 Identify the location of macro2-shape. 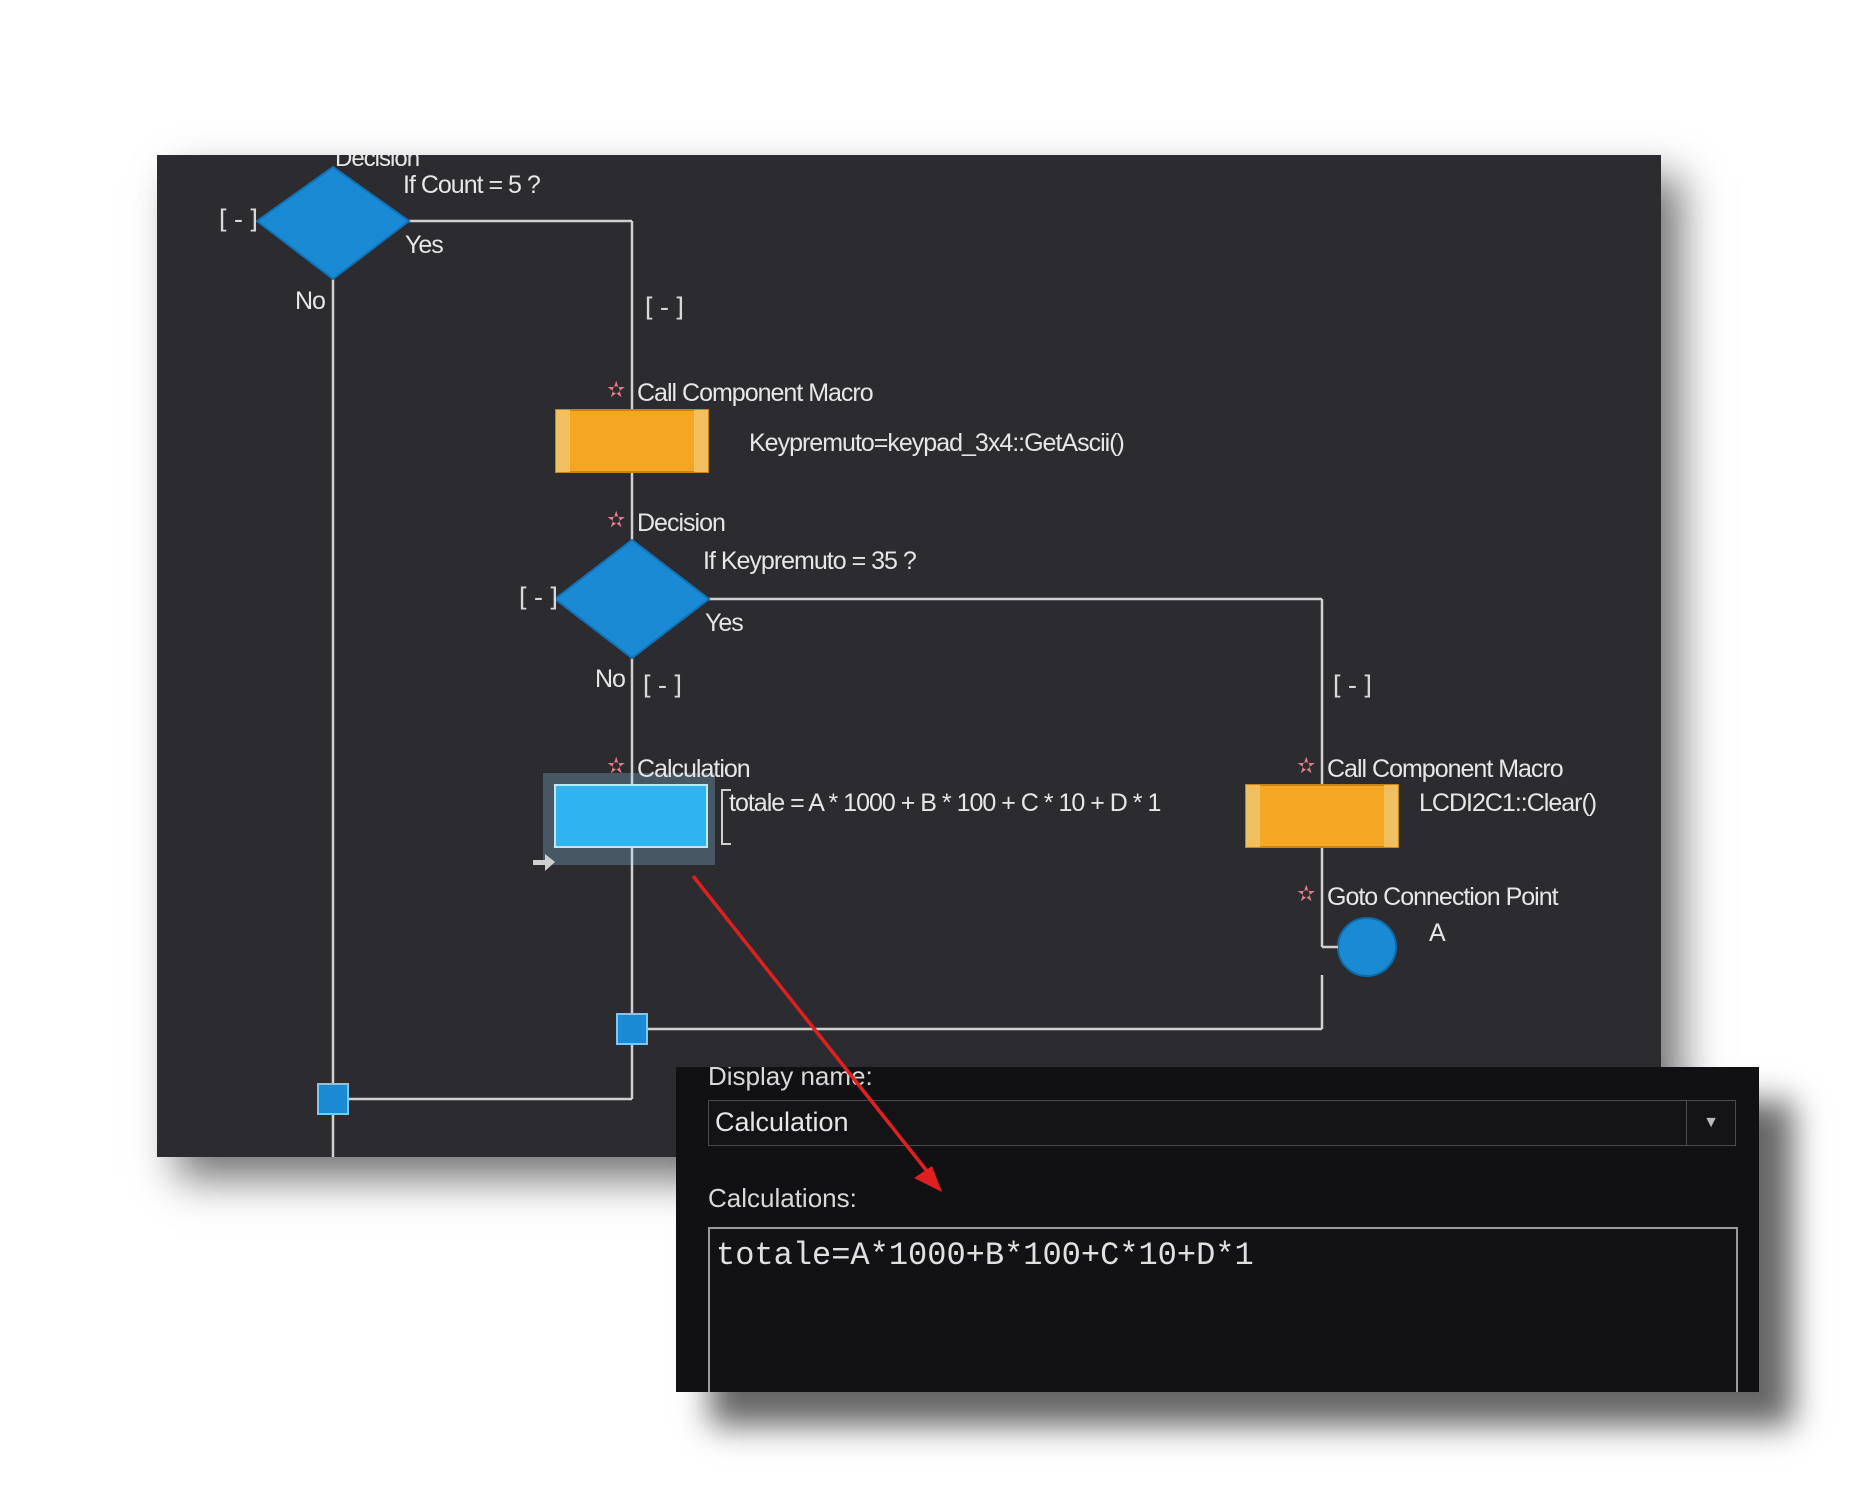
(1322, 816).